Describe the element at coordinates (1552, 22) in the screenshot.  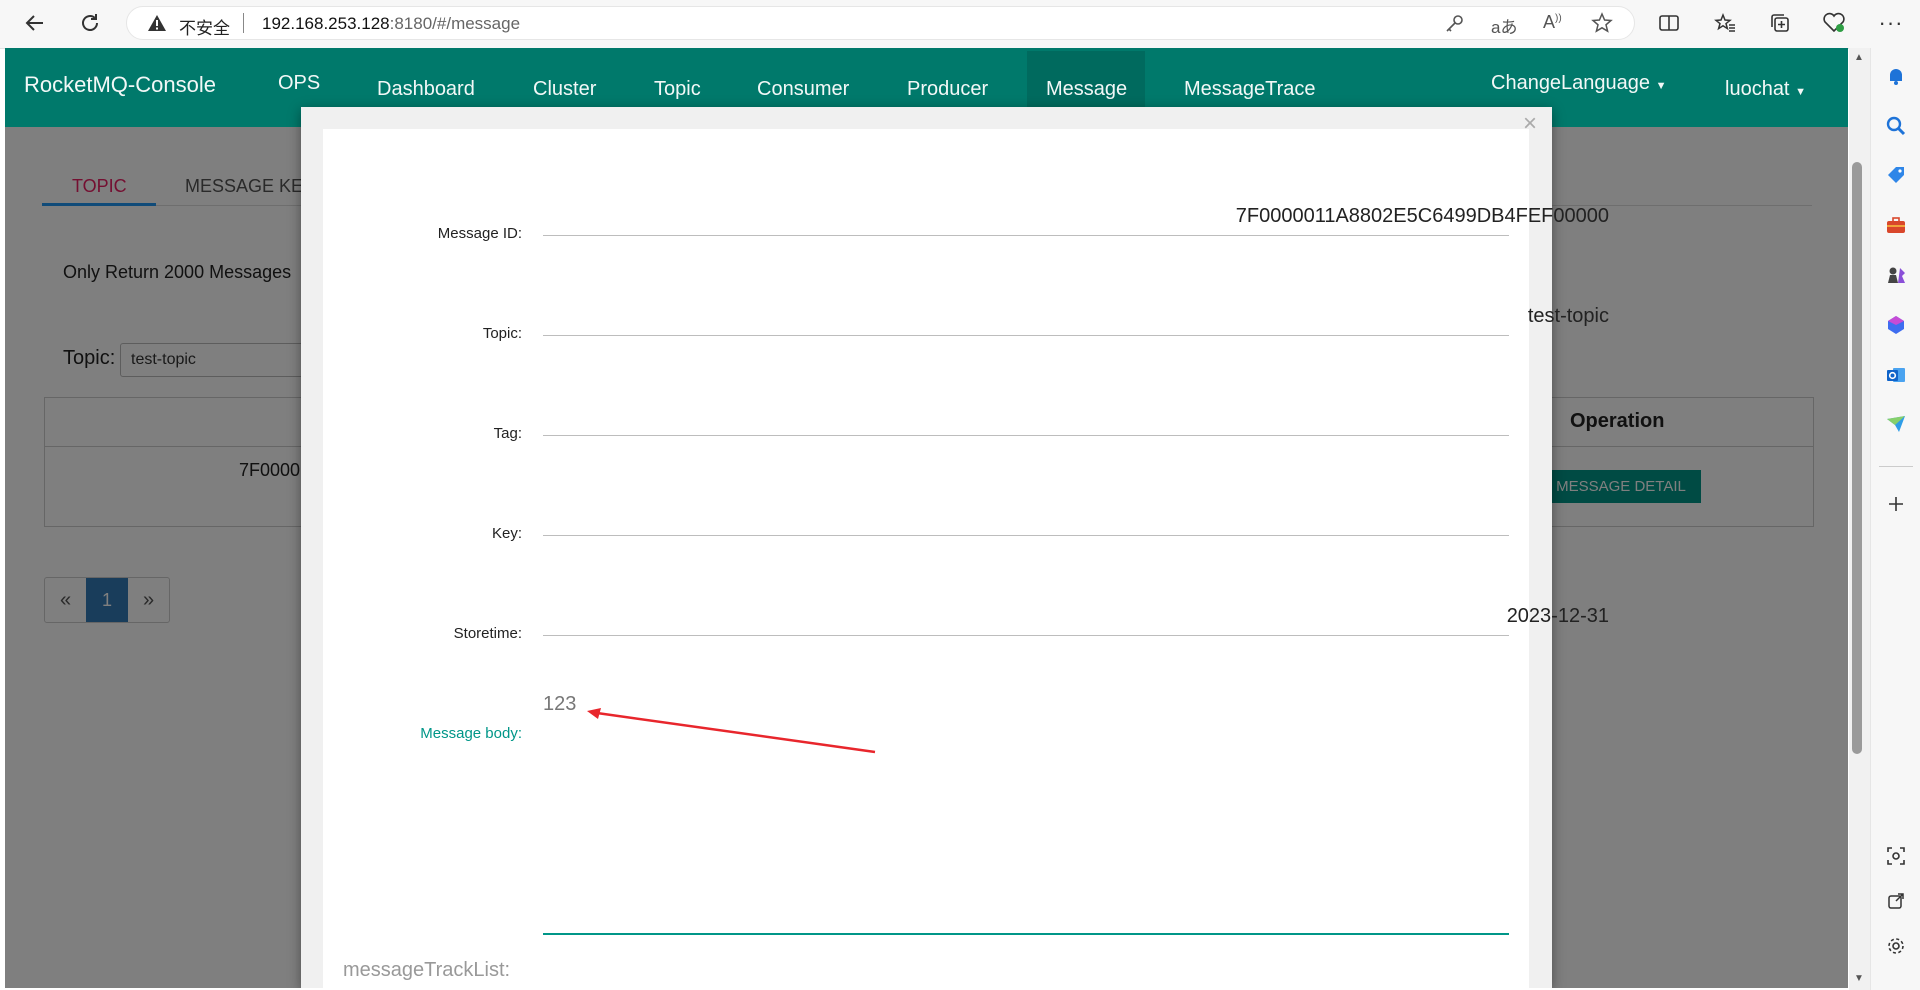
I see `read-aloud-icon: A))` at that location.